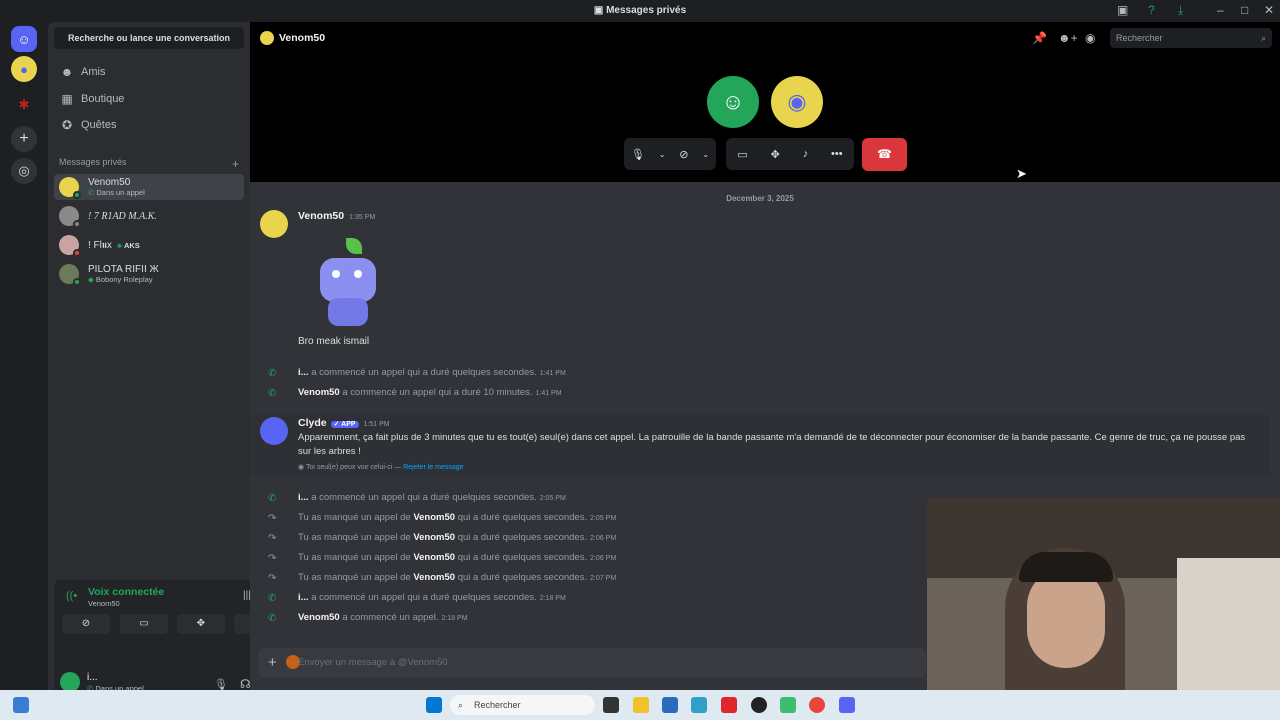  I want to click on task-view-icon, so click(611, 705).